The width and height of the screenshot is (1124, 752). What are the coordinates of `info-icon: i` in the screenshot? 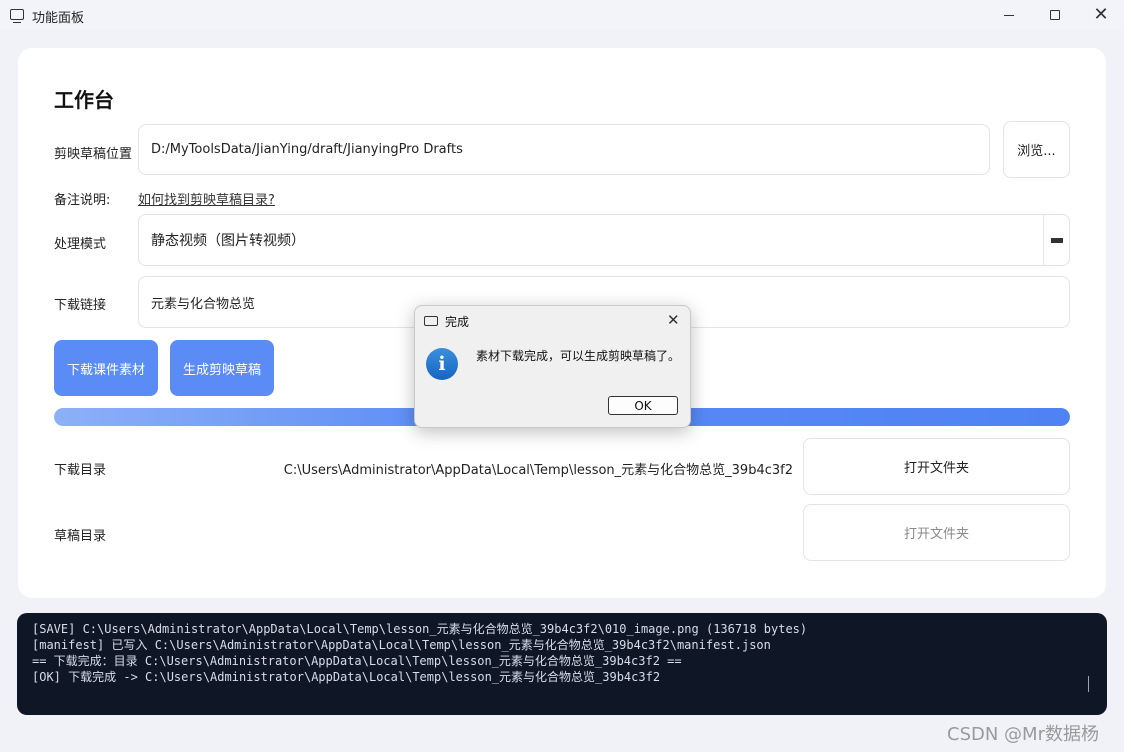 It's located at (442, 364).